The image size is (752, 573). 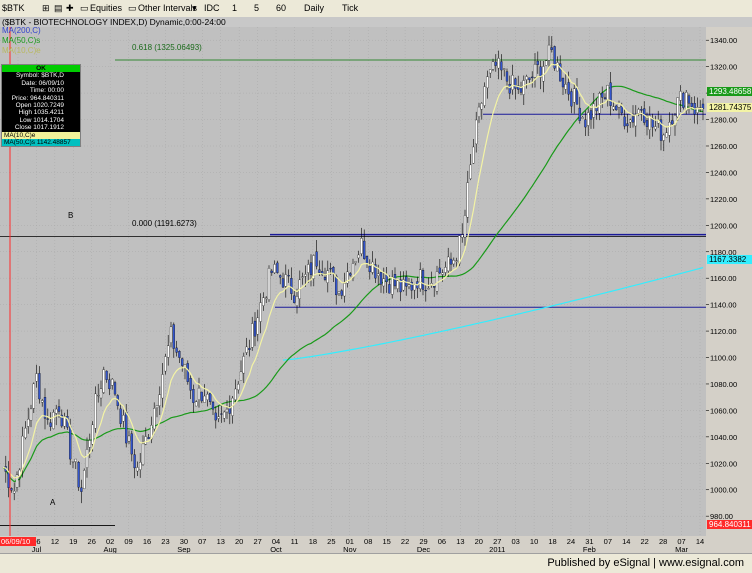 What do you see at coordinates (256, 8) in the screenshot?
I see `interval-5: 5` at bounding box center [256, 8].